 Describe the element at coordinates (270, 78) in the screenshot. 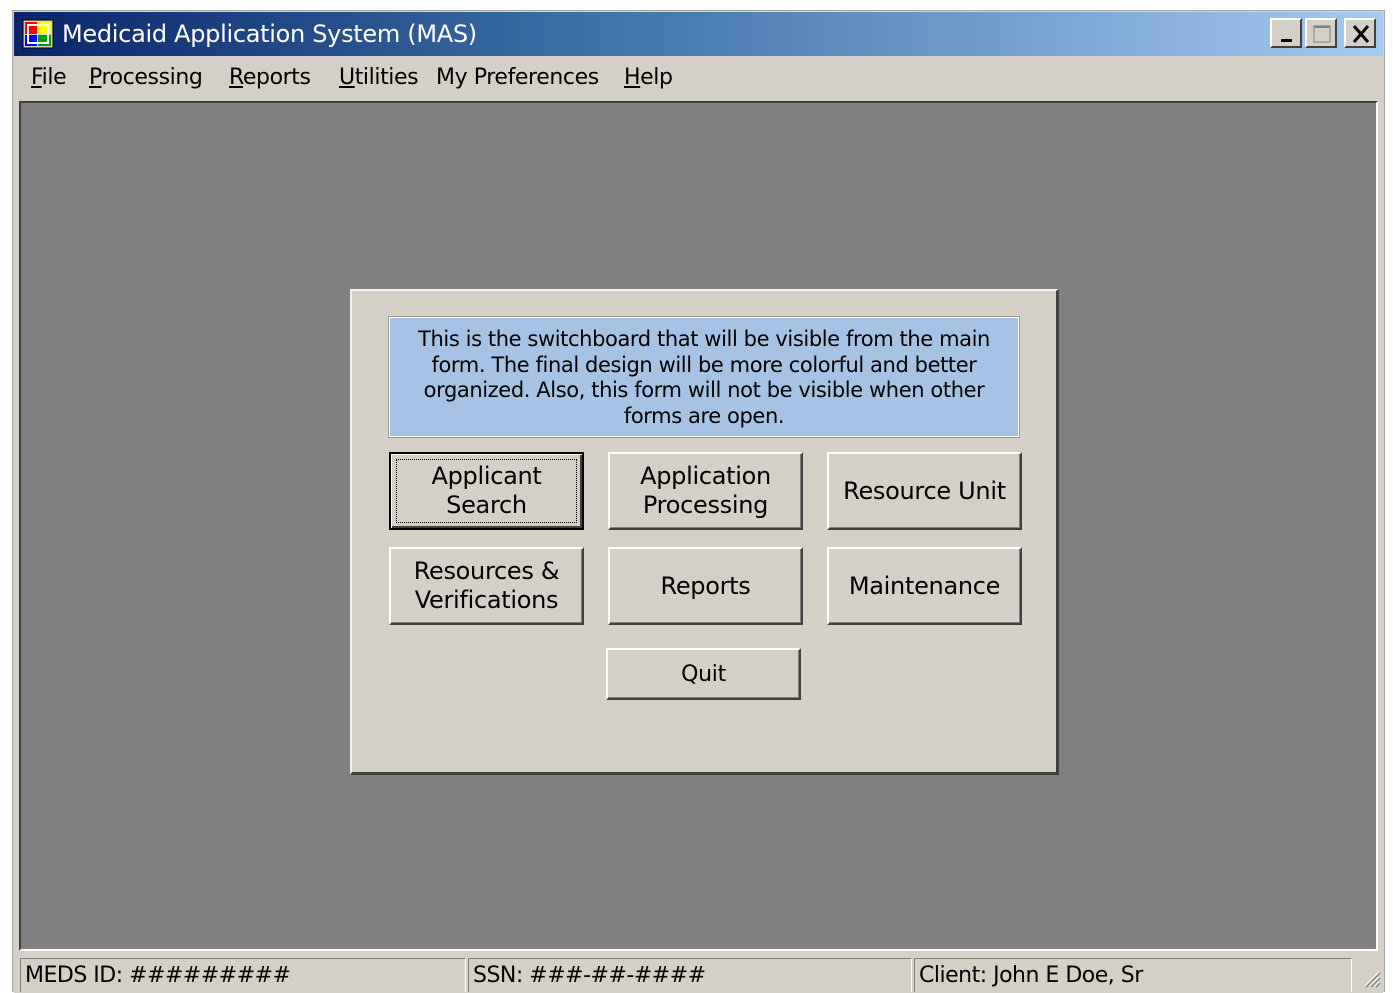

I see `menu-reports: Reports` at that location.